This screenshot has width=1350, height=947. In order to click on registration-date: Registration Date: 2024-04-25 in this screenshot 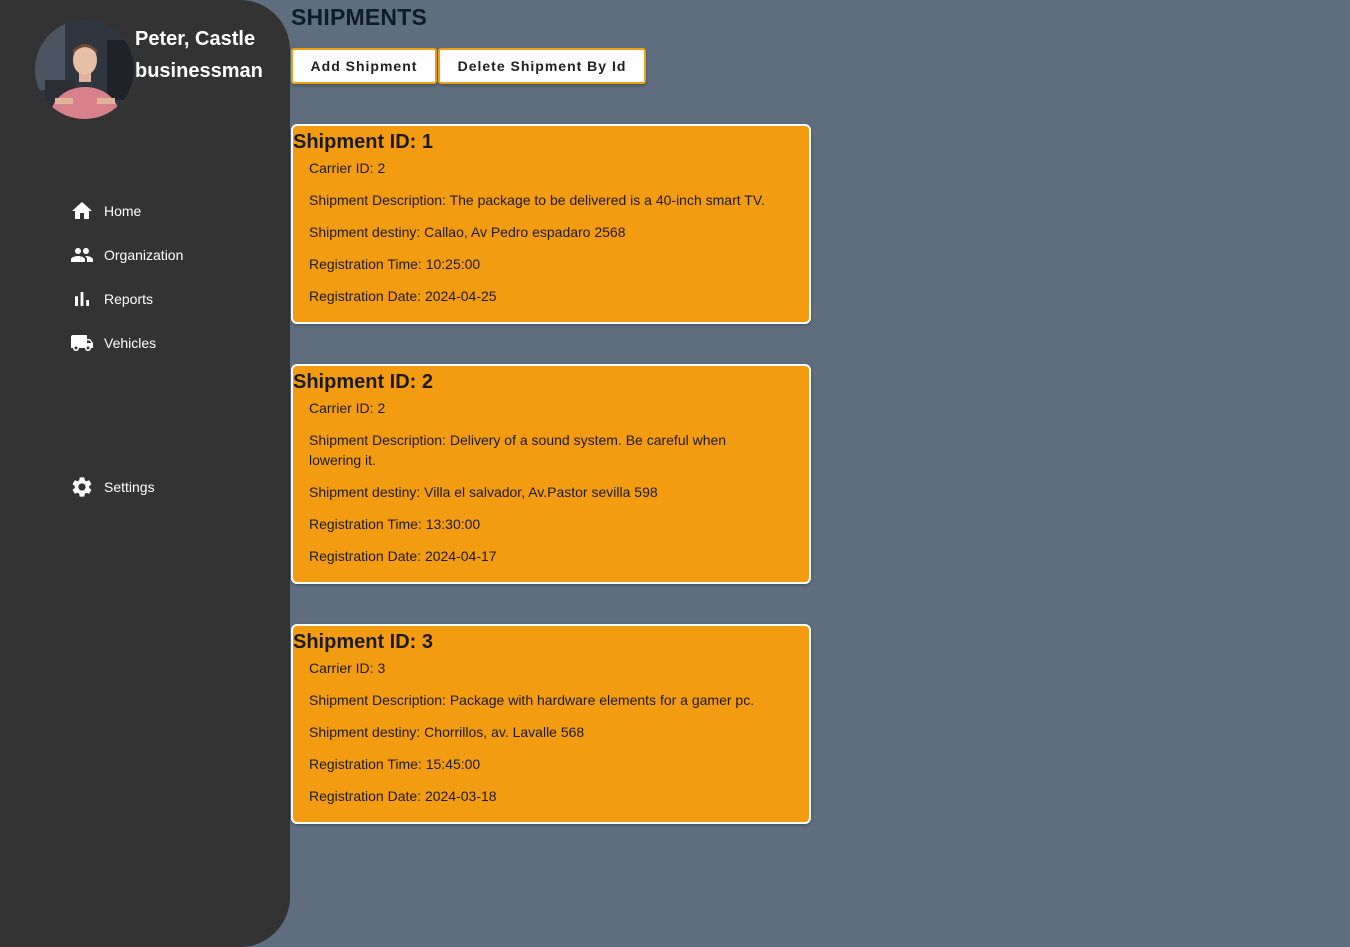, I will do `click(403, 296)`.